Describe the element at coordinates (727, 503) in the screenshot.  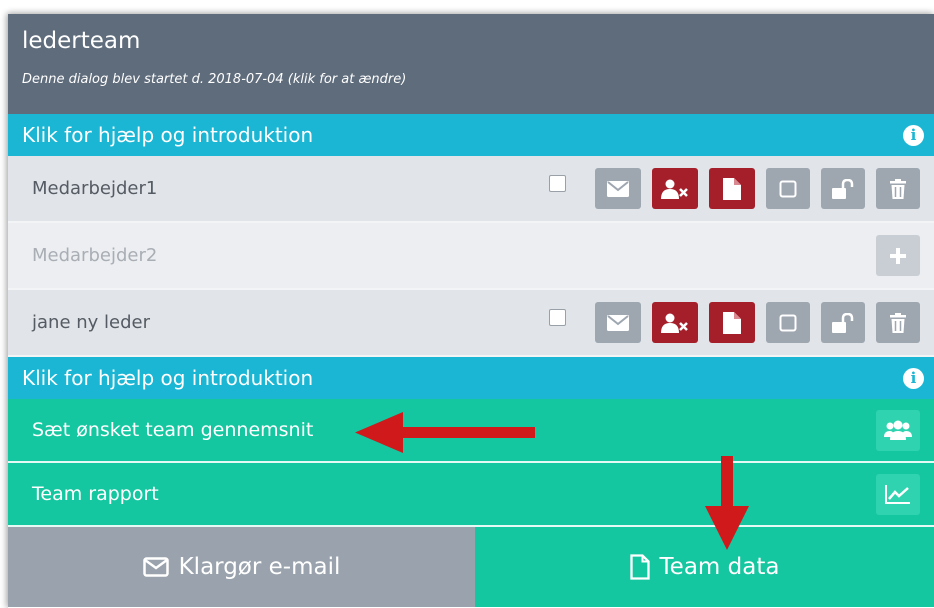
I see `annotation-arrow-down` at that location.